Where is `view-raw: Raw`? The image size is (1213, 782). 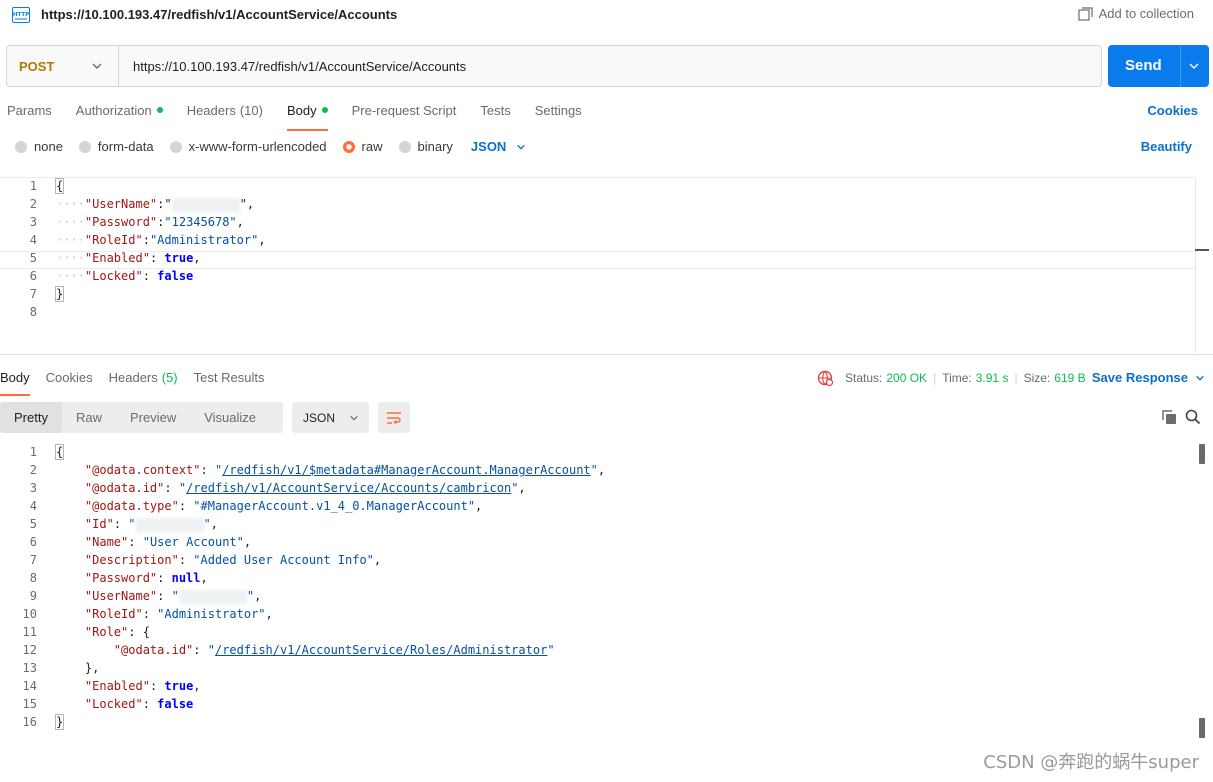
view-raw: Raw is located at coordinates (89, 417).